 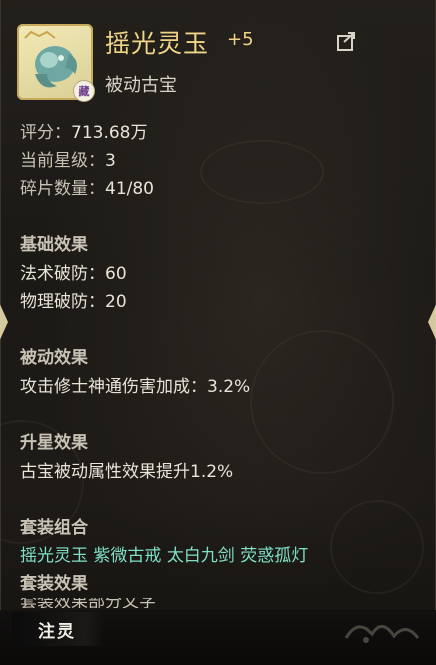 What do you see at coordinates (170, 603) in the screenshot?
I see `set-effect-text-clipped: 套装效果部分文字` at bounding box center [170, 603].